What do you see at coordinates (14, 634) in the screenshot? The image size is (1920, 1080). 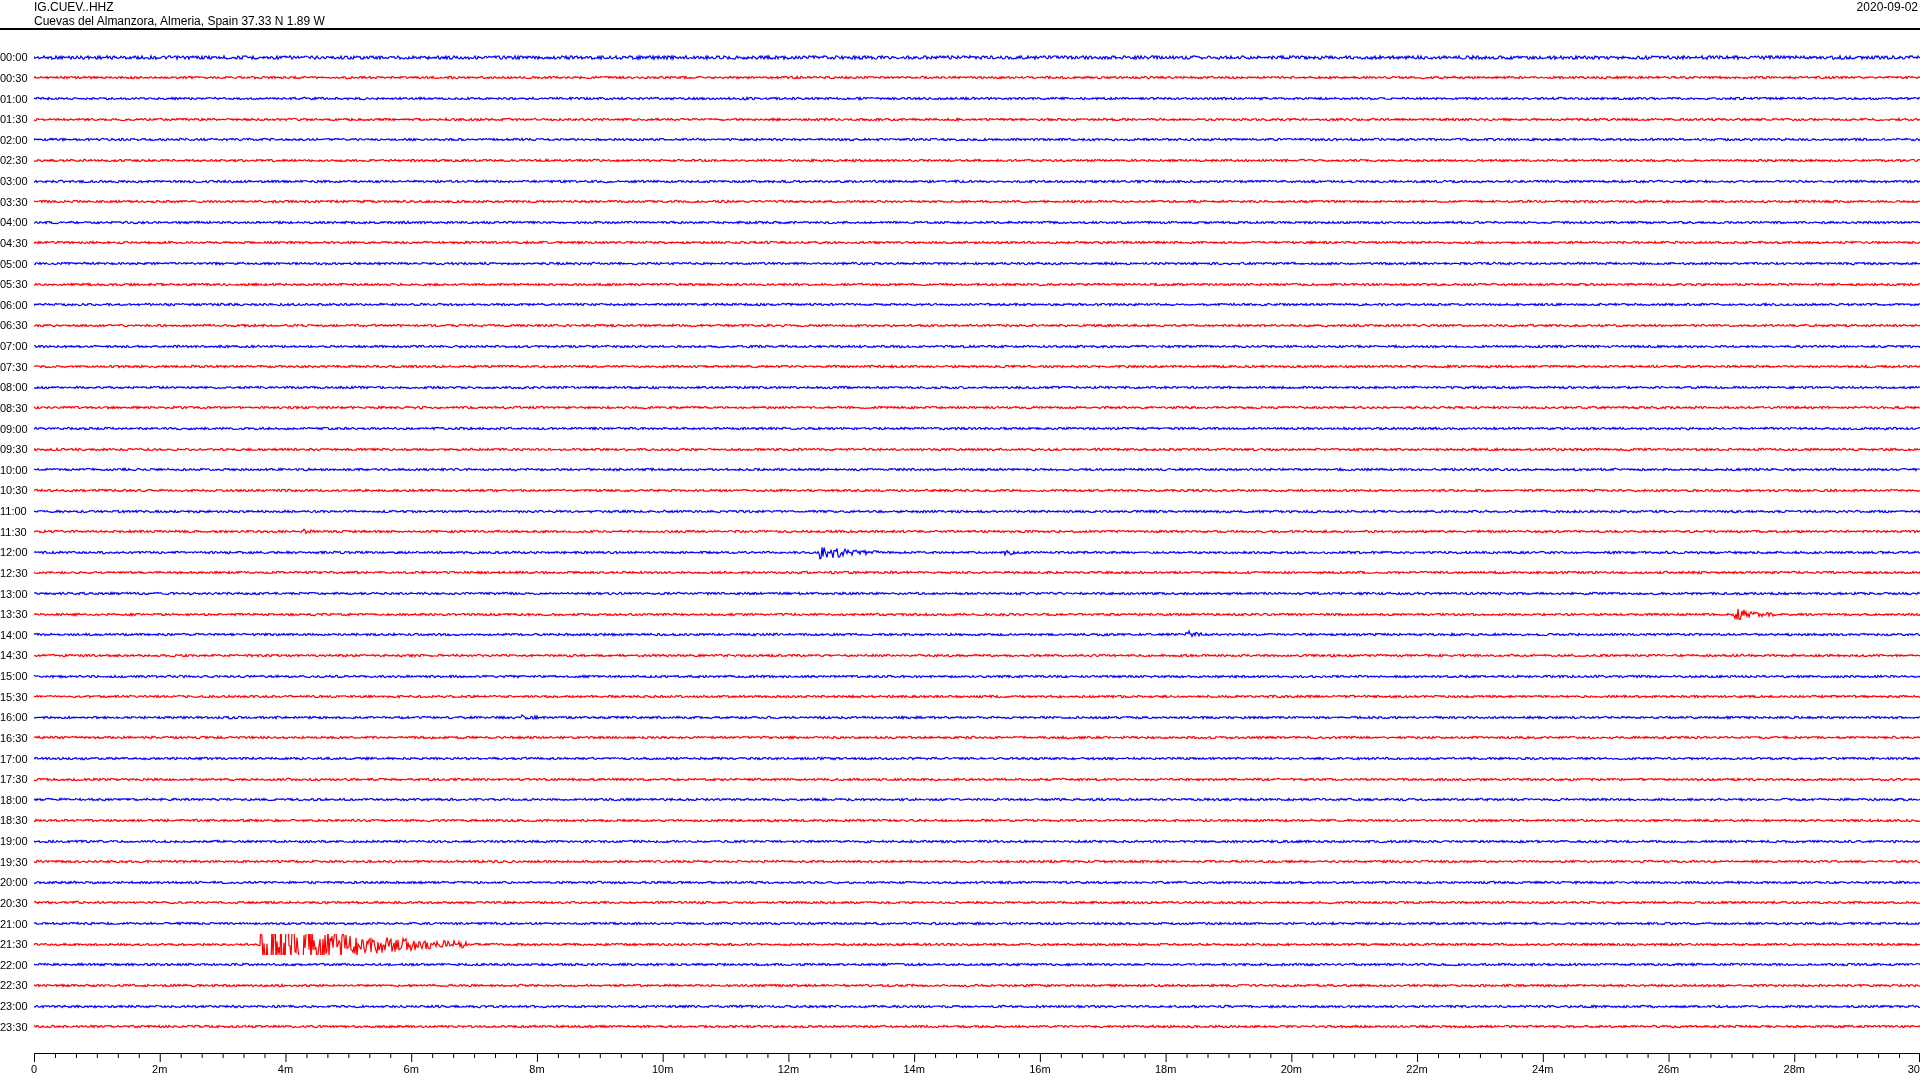 I see `time-label: 14:00` at bounding box center [14, 634].